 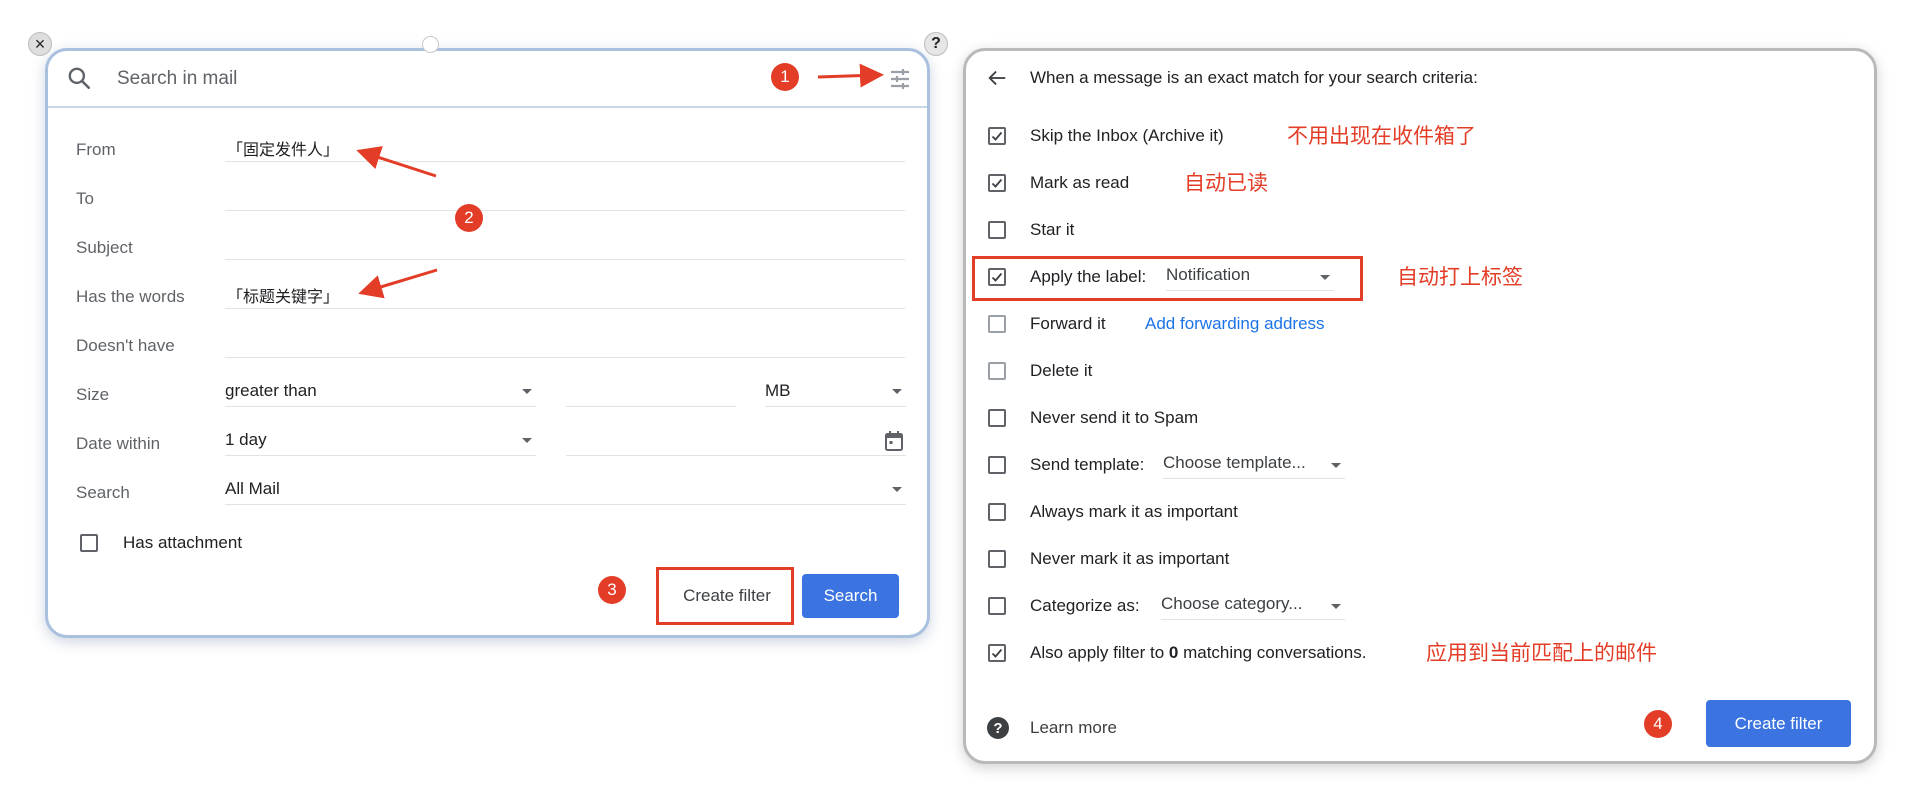 I want to click on add-forwarding-address-link: Add forwarding address, so click(x=1235, y=324).